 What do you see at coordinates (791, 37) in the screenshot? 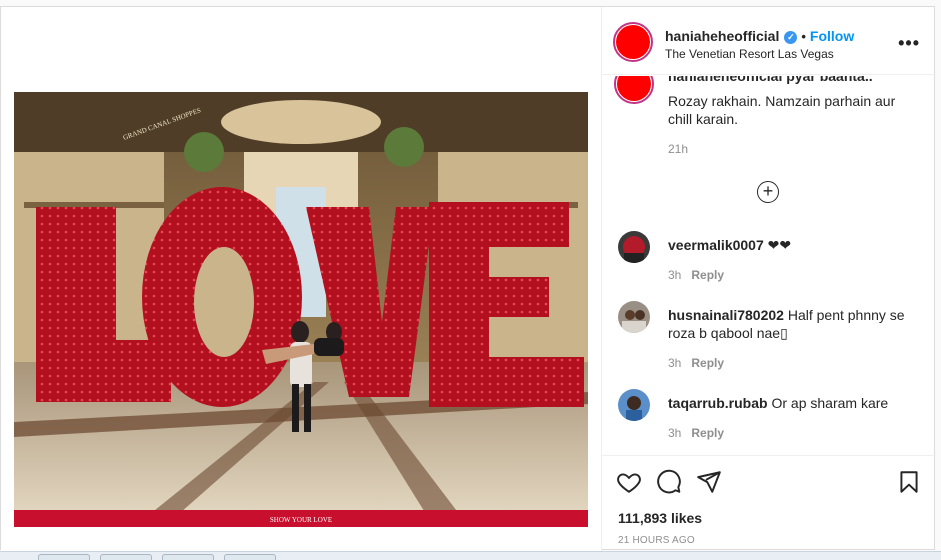
I see `verified-icon: ✓` at bounding box center [791, 37].